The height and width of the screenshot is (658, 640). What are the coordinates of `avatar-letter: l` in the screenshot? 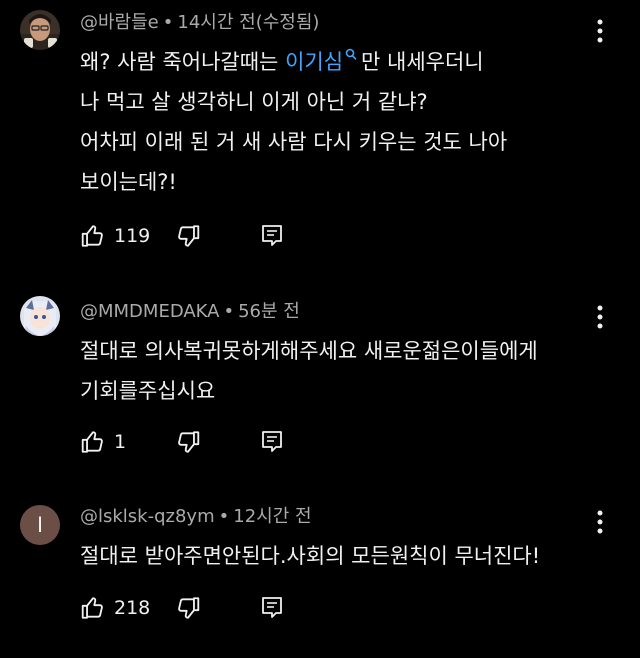 It's located at (40, 525).